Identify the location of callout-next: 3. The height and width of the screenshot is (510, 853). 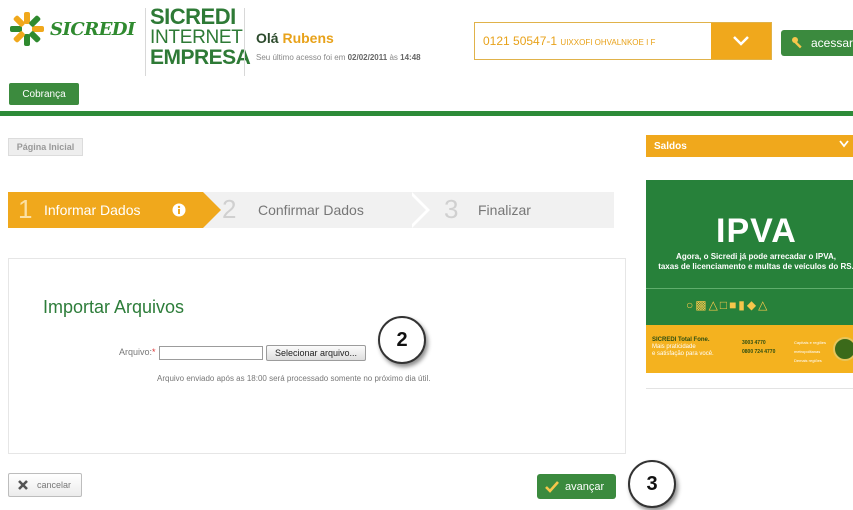
(652, 484).